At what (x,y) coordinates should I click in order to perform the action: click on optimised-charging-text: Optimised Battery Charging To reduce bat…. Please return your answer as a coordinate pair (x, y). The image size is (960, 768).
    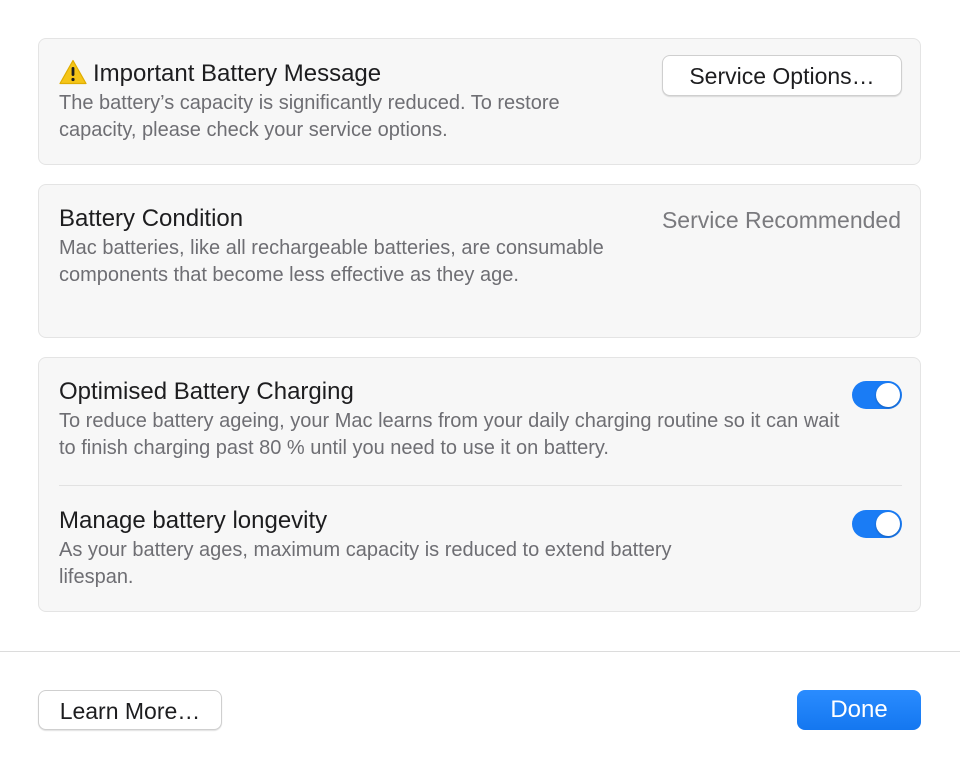
    Looking at the image, I should click on (449, 420).